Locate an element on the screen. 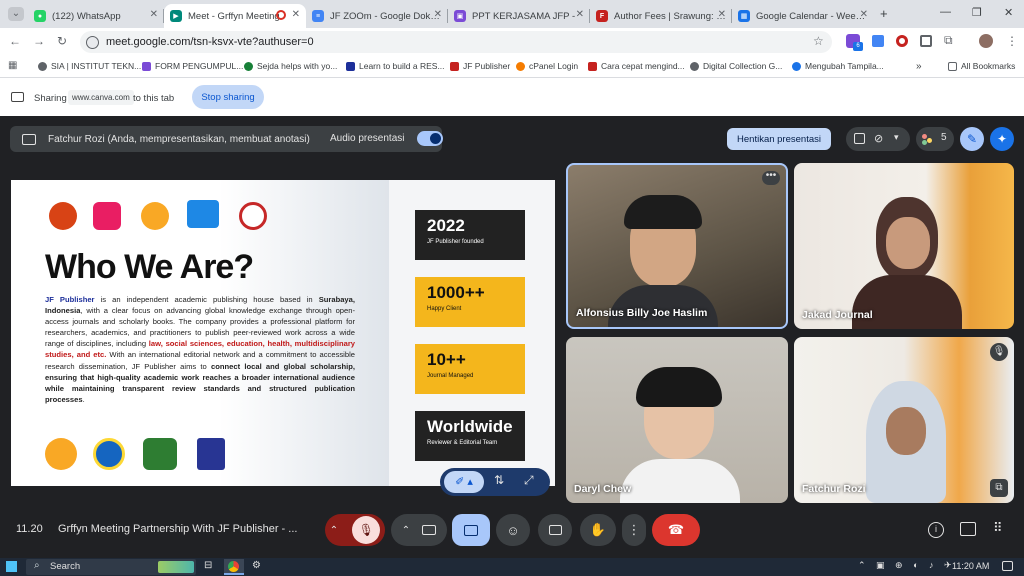 This screenshot has height=576, width=1024. reactions-button: ☺ is located at coordinates (513, 530).